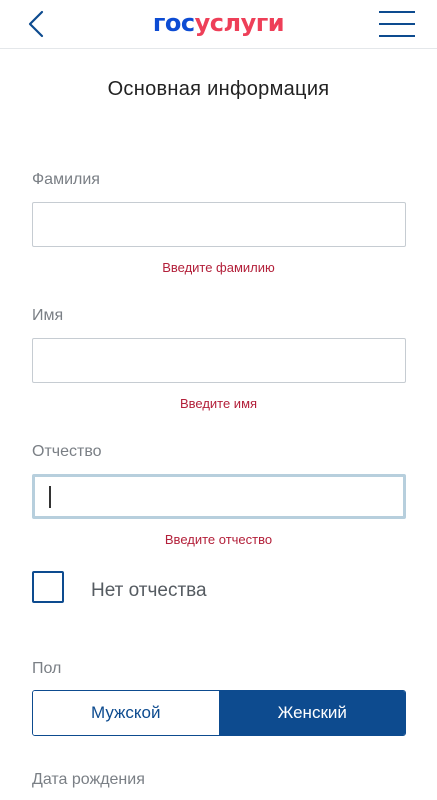  Describe the element at coordinates (126, 713) in the screenshot. I see `gender-option-male: Мужской` at that location.